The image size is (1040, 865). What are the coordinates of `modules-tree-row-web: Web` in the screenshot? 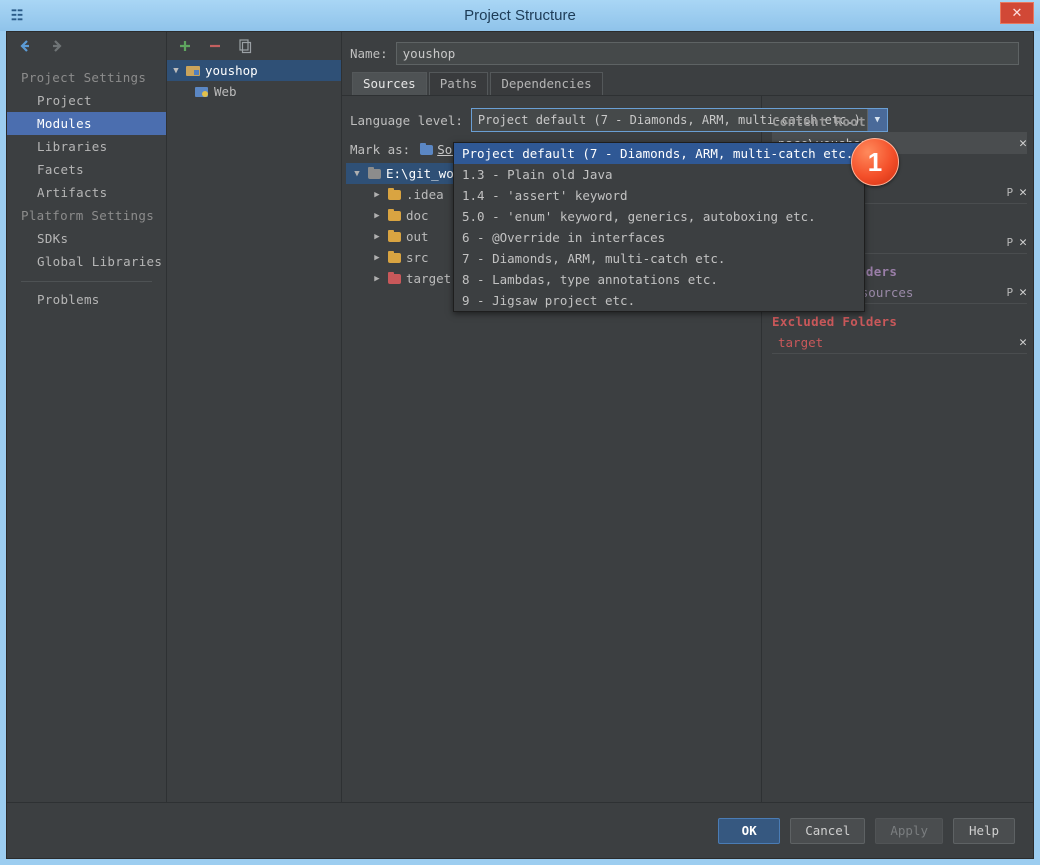 It's located at (254, 91).